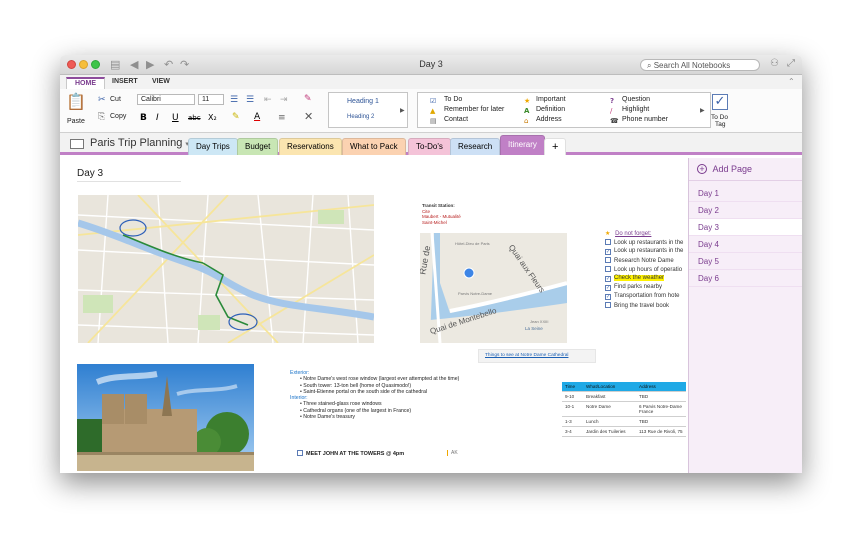 The width and height of the screenshot is (860, 550). What do you see at coordinates (257, 117) in the screenshot?
I see `font-color-icon: A` at bounding box center [257, 117].